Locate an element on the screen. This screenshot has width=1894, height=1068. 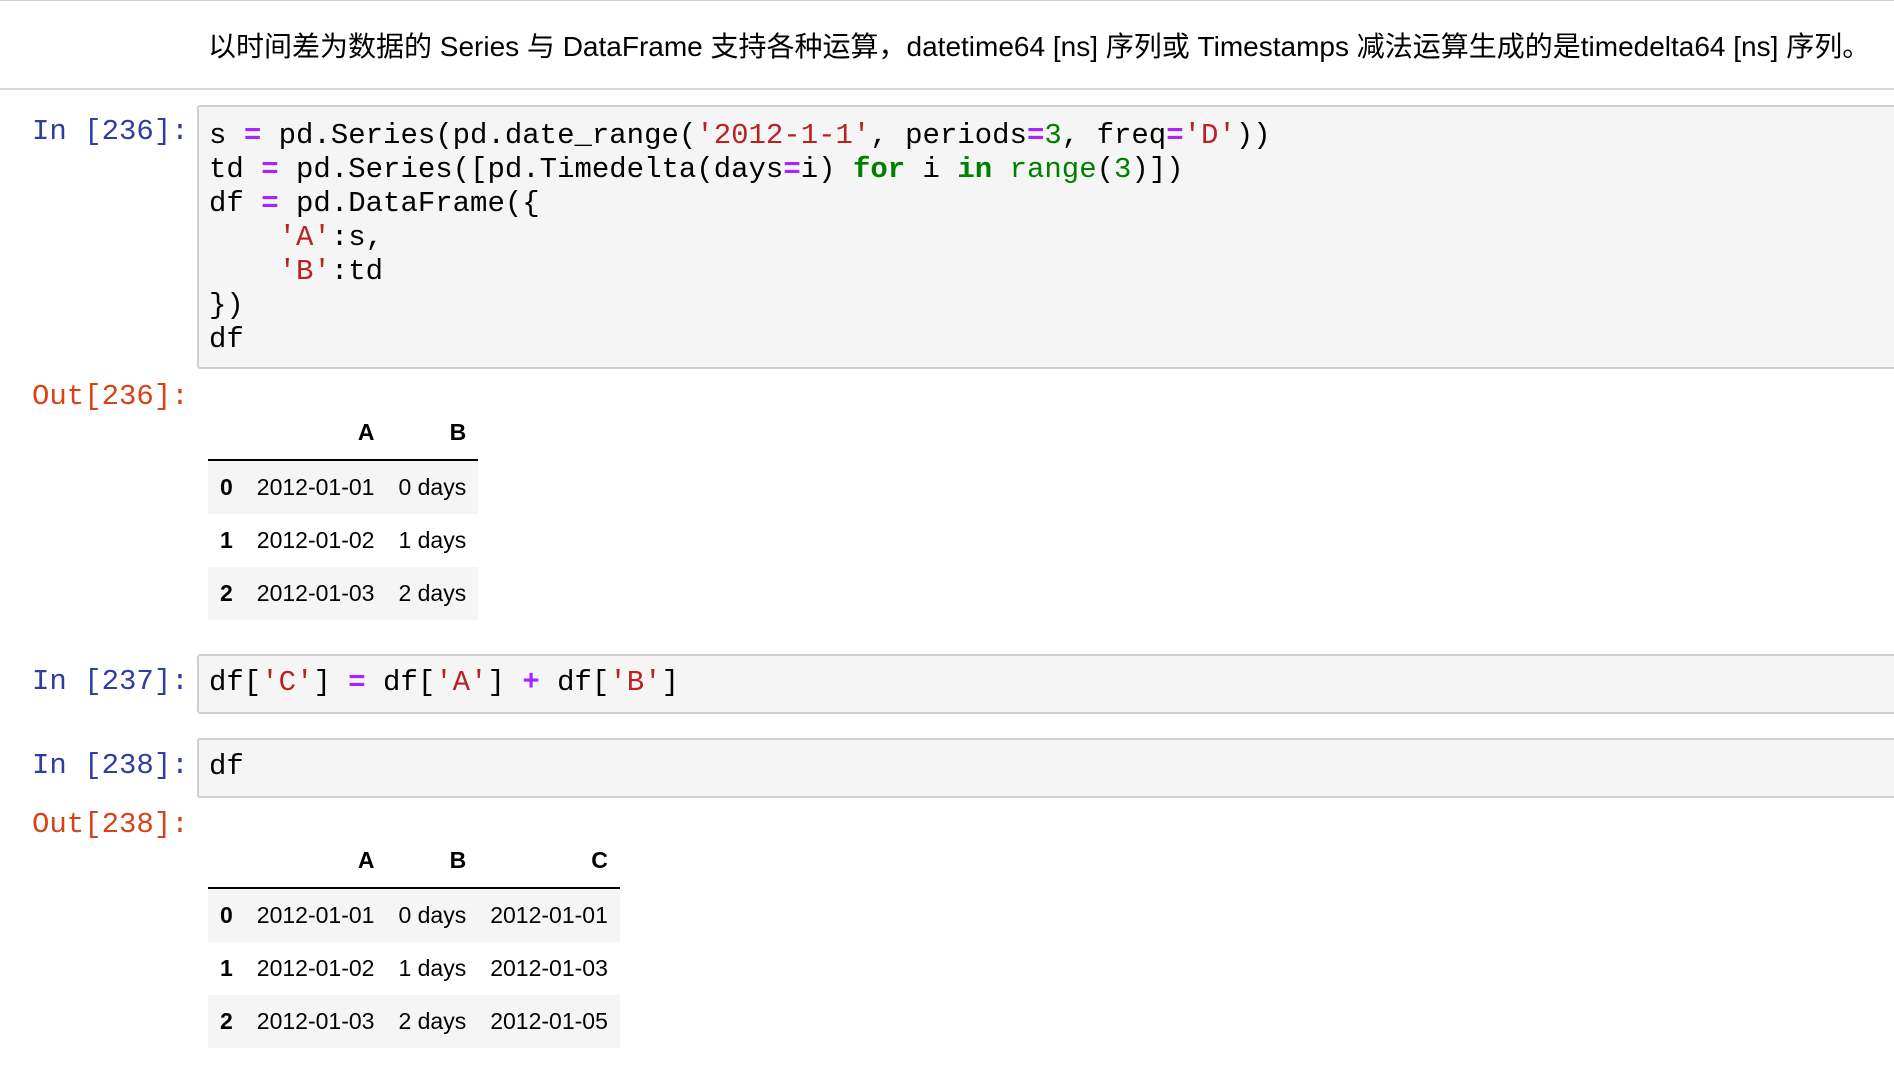
table-header-row: A B is located at coordinates (343, 433).